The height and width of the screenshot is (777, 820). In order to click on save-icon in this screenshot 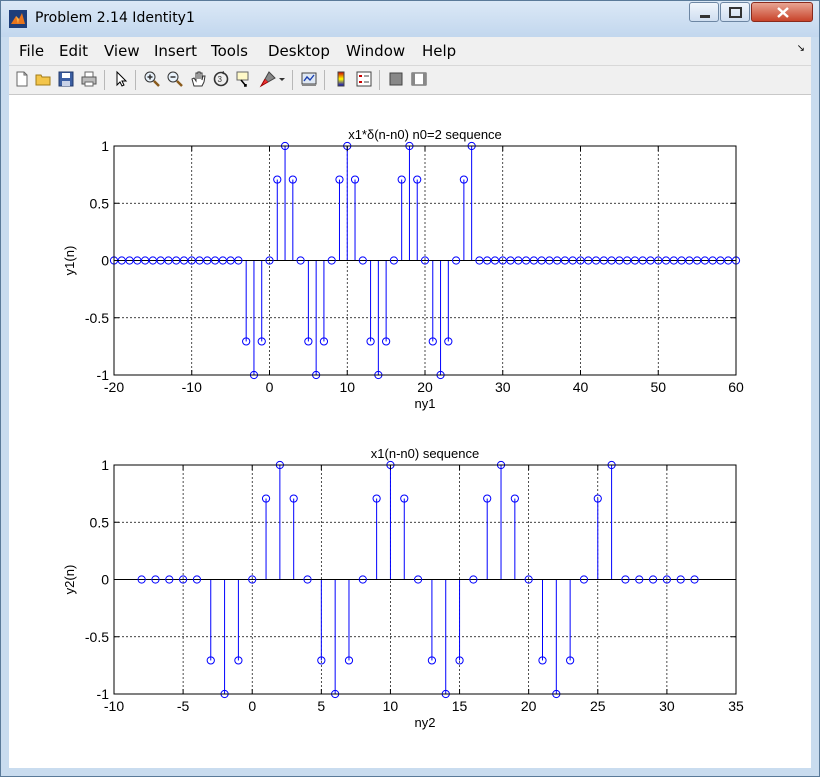, I will do `click(66, 79)`.